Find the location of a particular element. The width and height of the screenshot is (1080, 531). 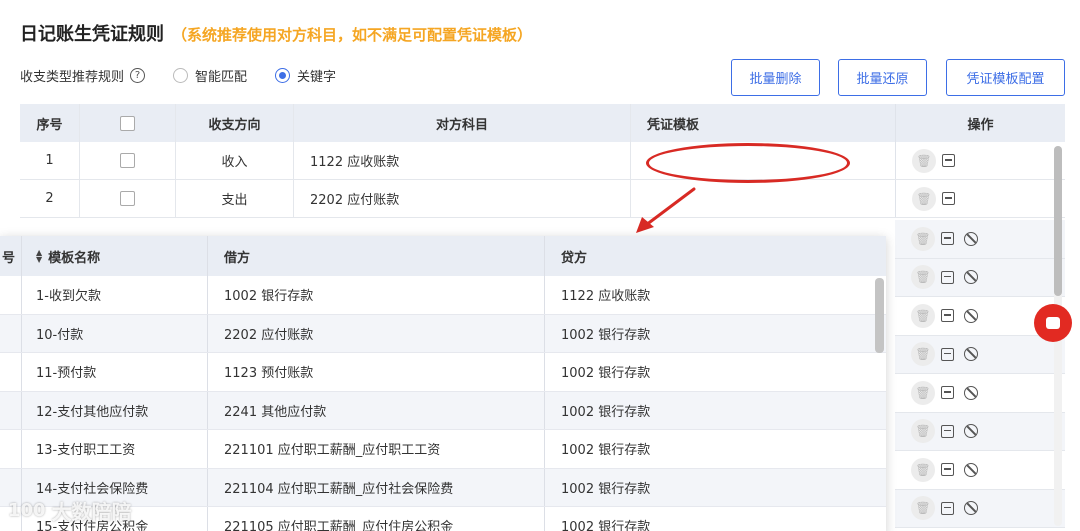

select-all-checkbox is located at coordinates (127, 123).